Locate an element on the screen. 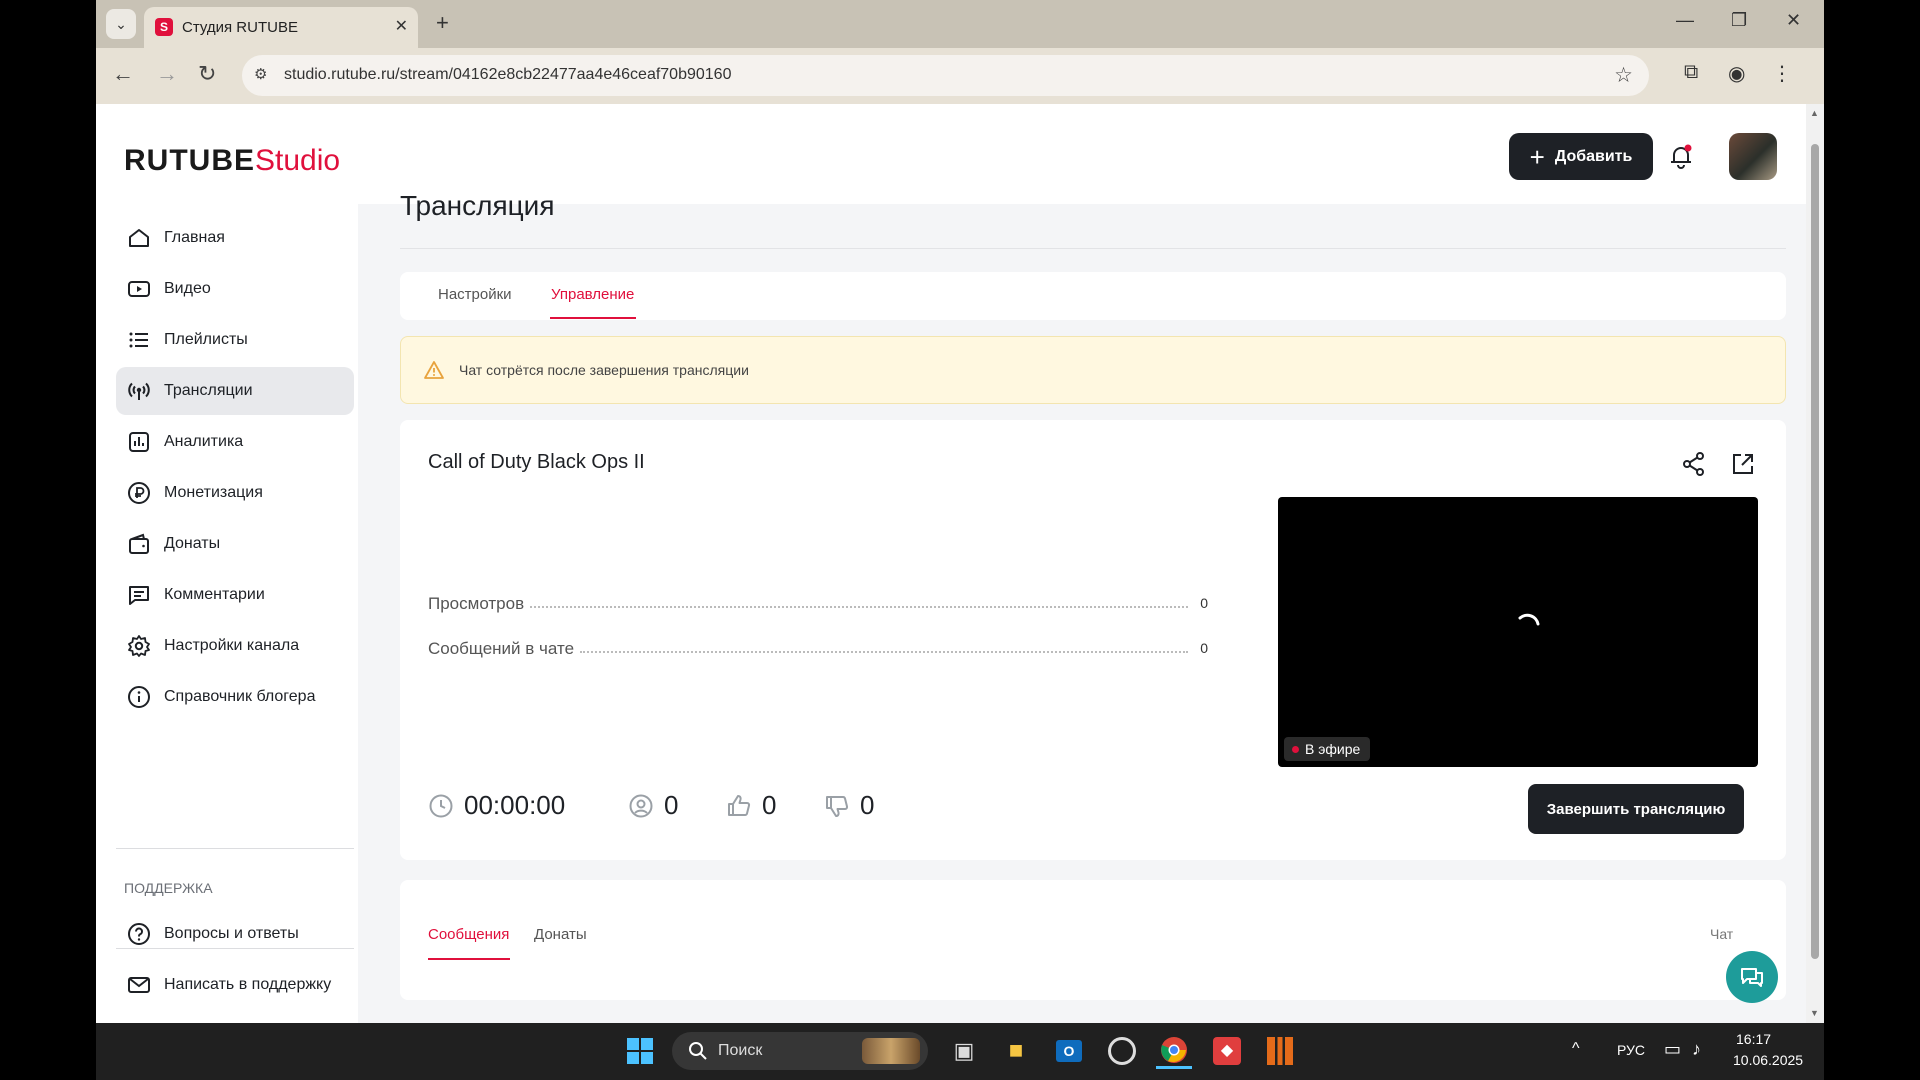  sidebar-item-playlists: Плейлисты is located at coordinates (235, 340).